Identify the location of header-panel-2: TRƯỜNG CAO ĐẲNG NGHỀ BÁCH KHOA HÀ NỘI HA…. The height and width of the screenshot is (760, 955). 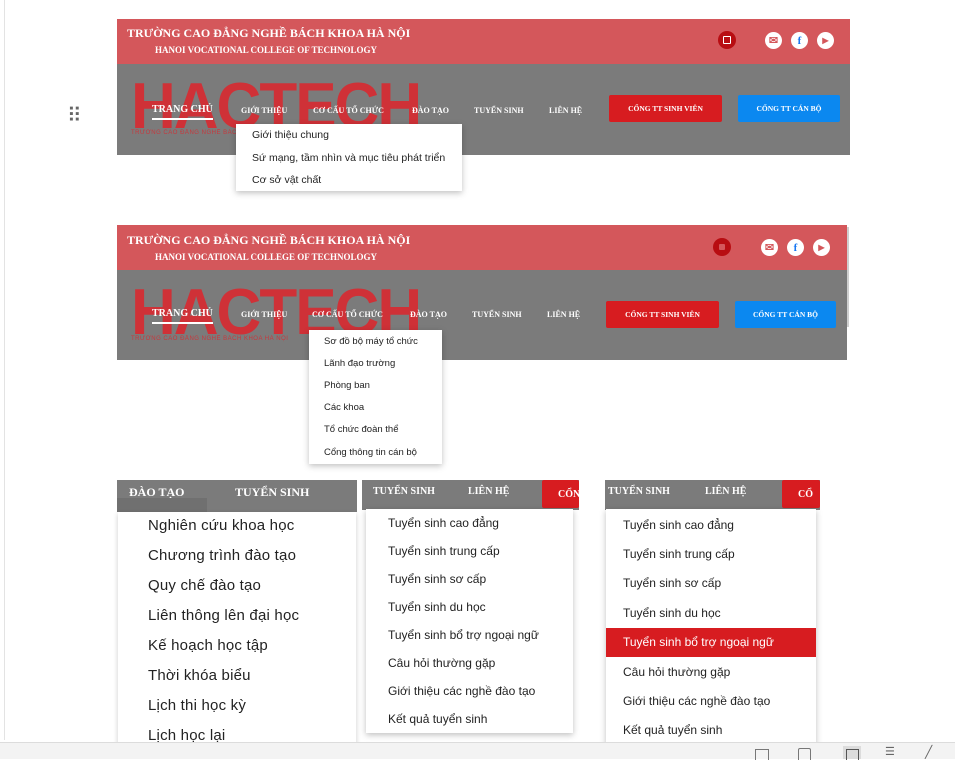
(482, 292).